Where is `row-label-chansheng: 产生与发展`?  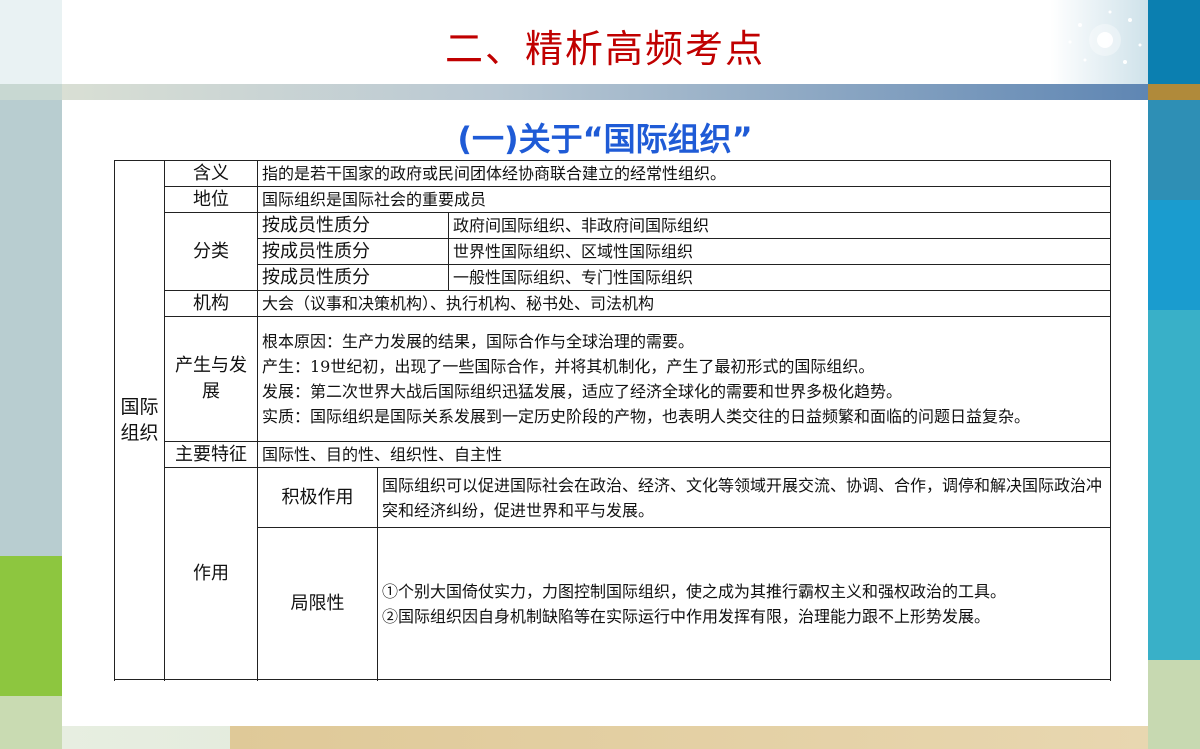
row-label-chansheng: 产生与发展 is located at coordinates (211, 379).